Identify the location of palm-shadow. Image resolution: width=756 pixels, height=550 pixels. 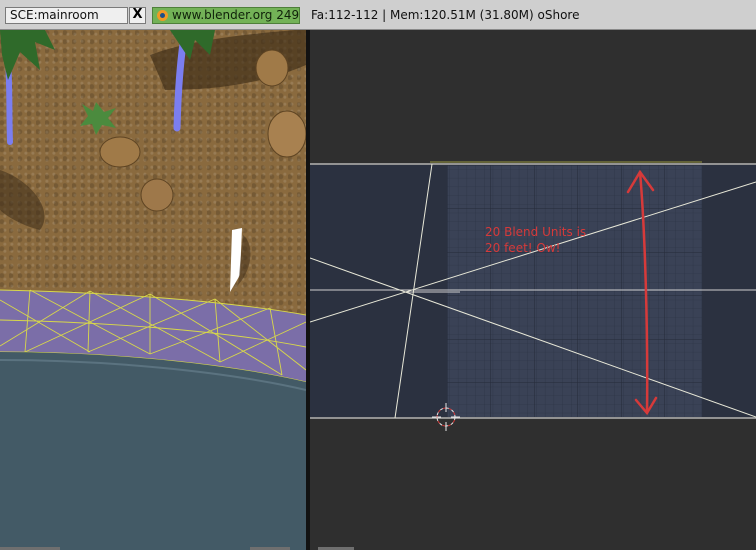
(22, 200).